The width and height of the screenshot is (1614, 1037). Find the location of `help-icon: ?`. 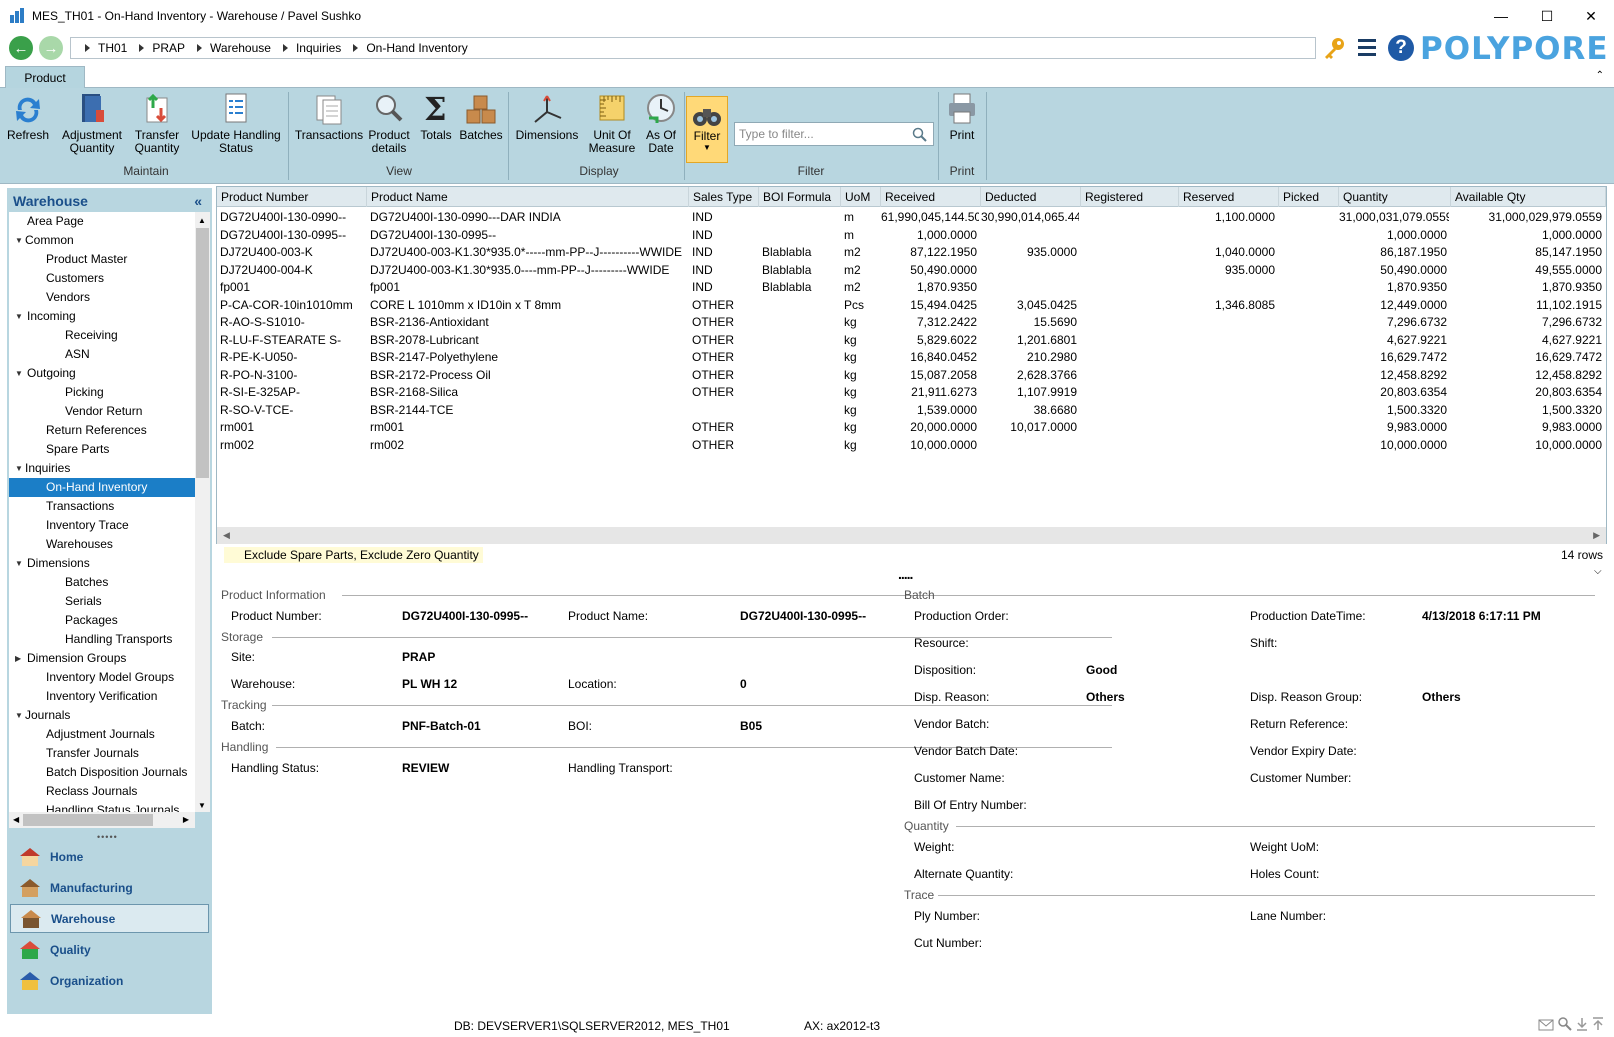

help-icon: ? is located at coordinates (1401, 48).